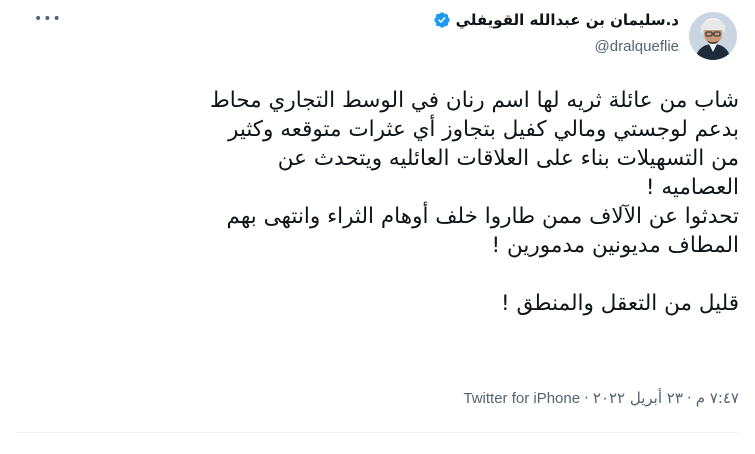  Describe the element at coordinates (469, 47) in the screenshot. I see `author-handle: @dralqueflie` at that location.